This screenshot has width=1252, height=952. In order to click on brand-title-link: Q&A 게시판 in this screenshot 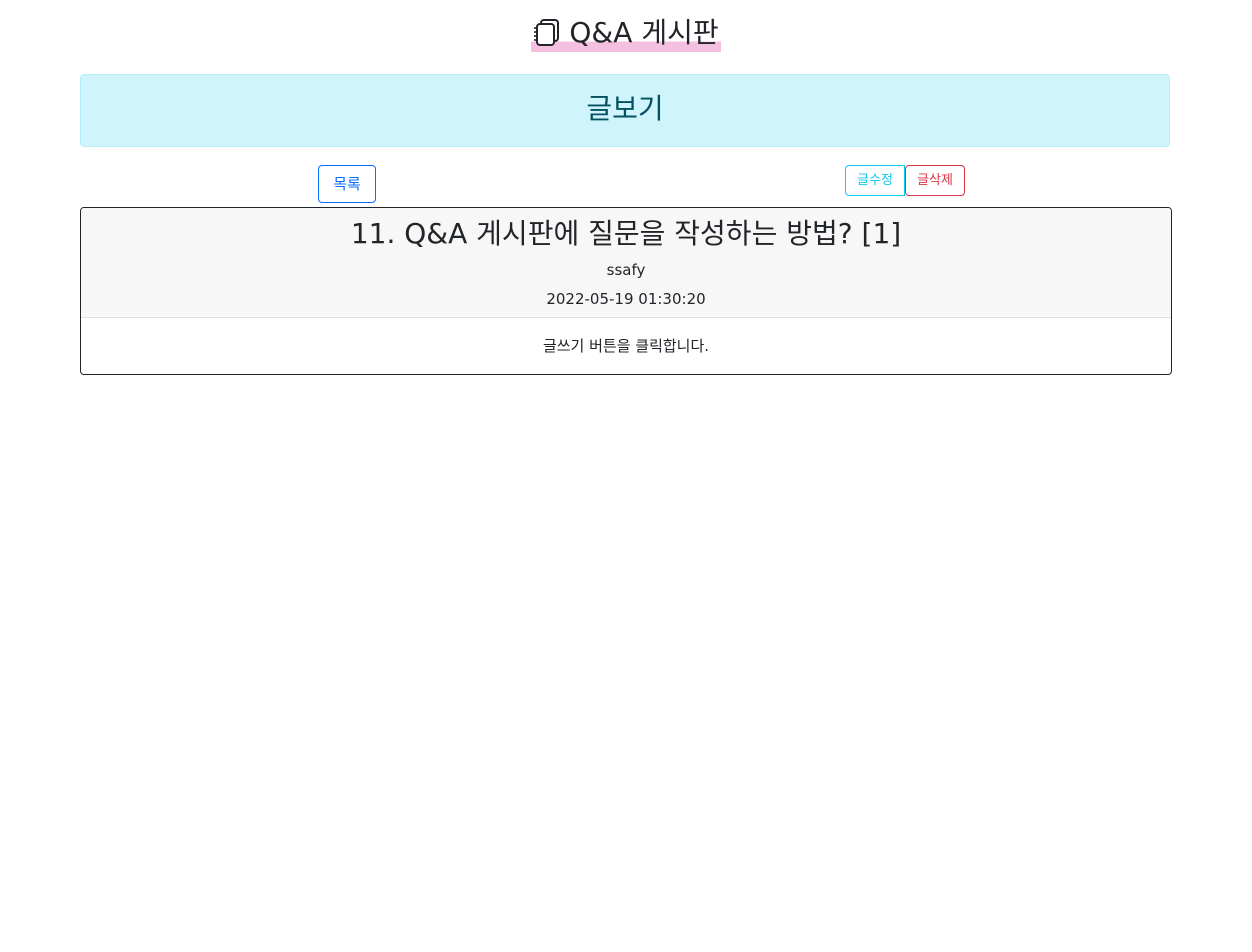, I will do `click(626, 33)`.